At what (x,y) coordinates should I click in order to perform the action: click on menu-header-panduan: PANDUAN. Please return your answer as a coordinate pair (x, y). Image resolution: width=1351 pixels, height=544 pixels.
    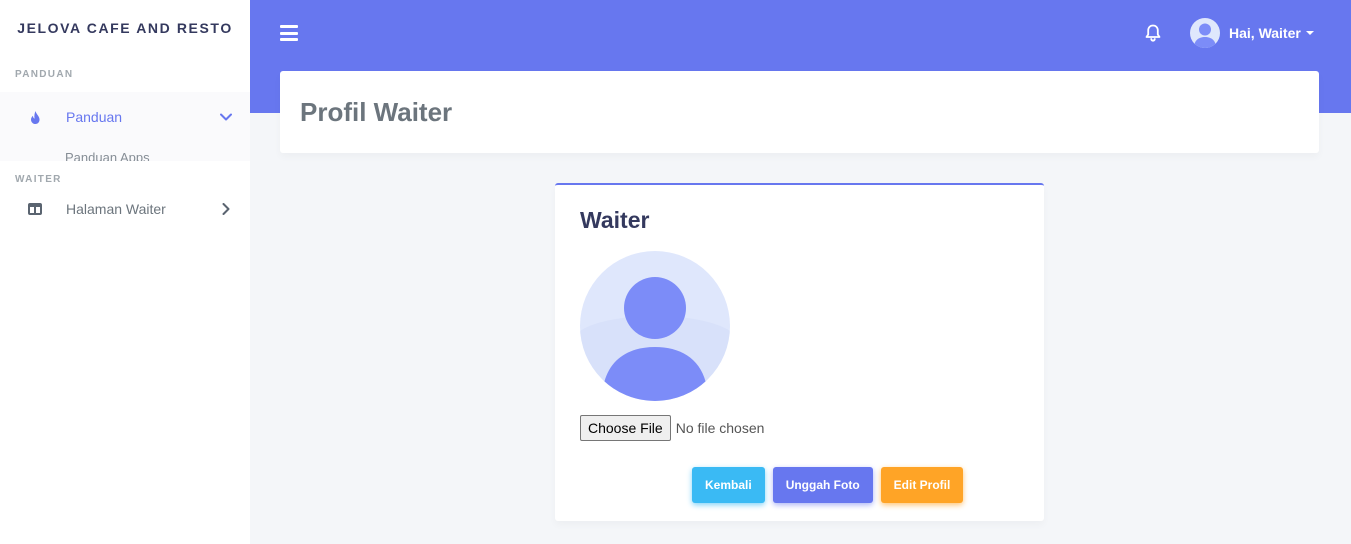
    Looking at the image, I should click on (44, 74).